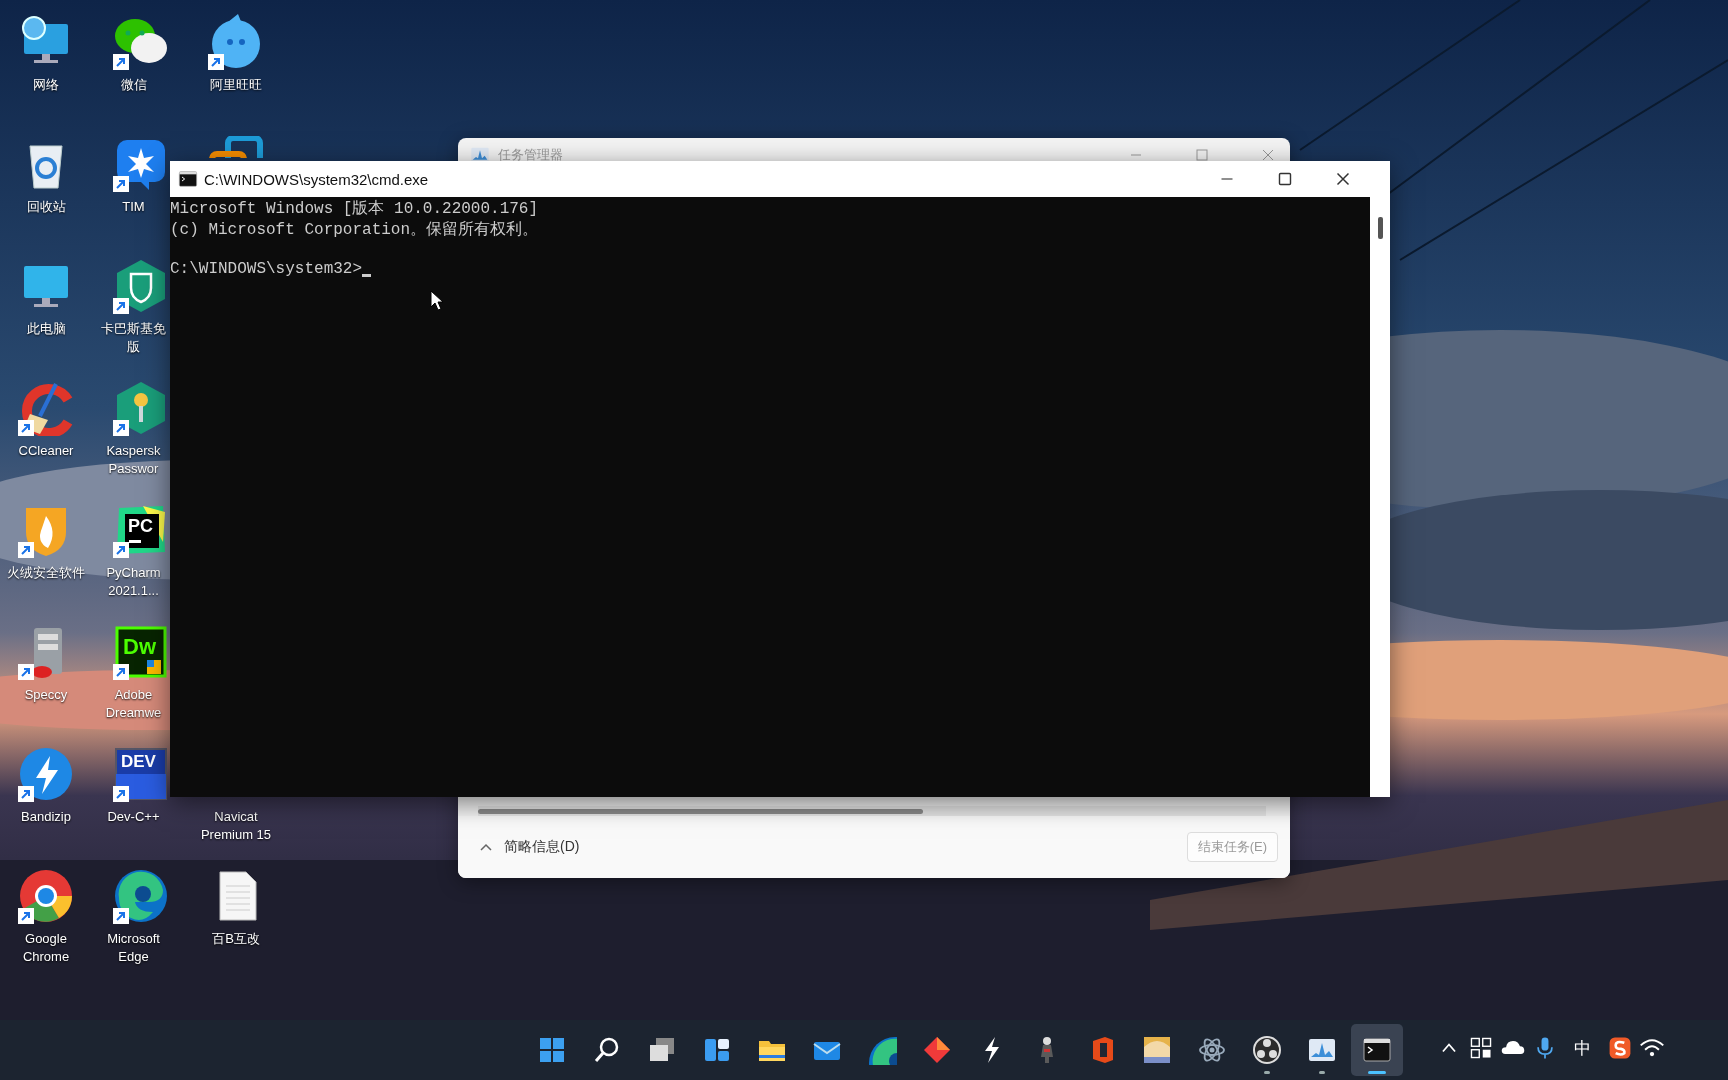 Image resolution: width=1728 pixels, height=1080 pixels. What do you see at coordinates (46, 85) in the screenshot?
I see `icon-label: 网络` at bounding box center [46, 85].